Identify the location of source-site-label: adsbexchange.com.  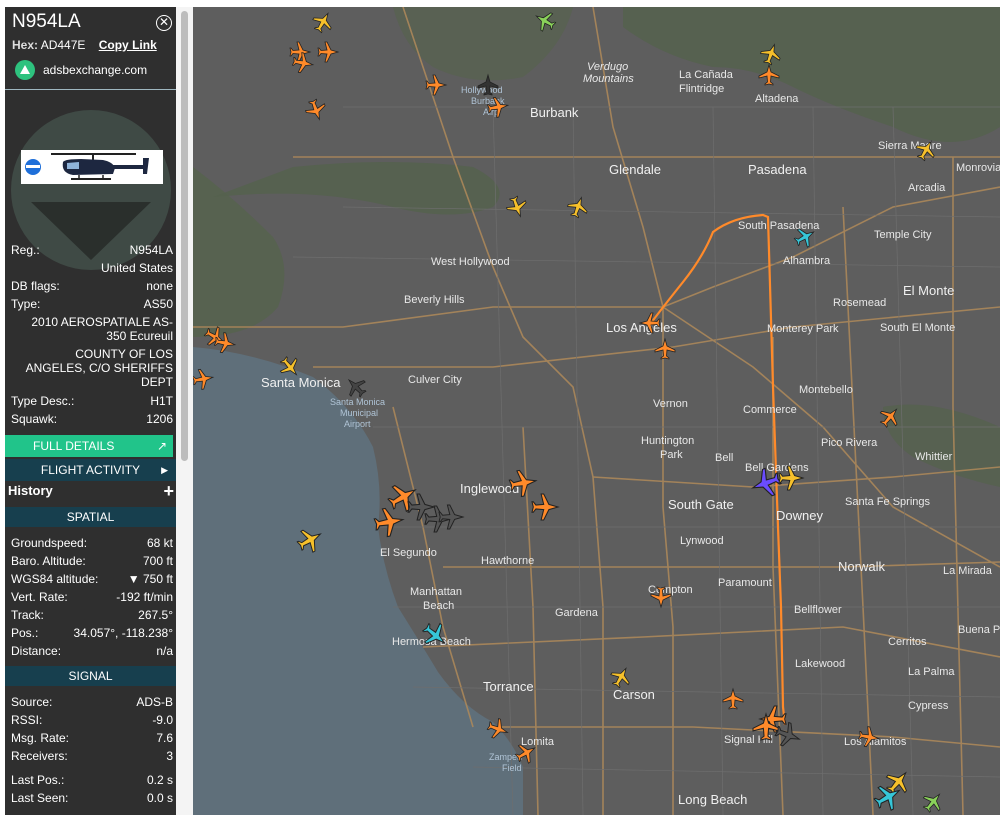
(95, 70).